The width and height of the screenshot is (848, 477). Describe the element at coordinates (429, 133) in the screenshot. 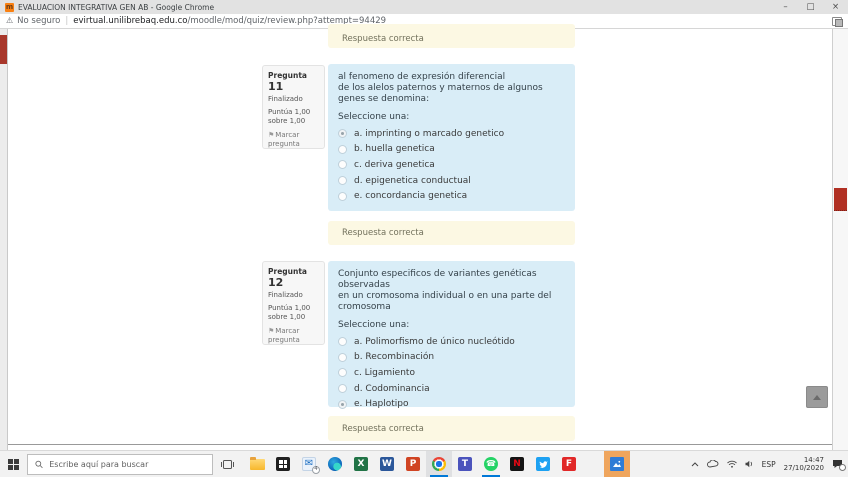

I see `option-label: a. imprinting o marcado genetico` at that location.